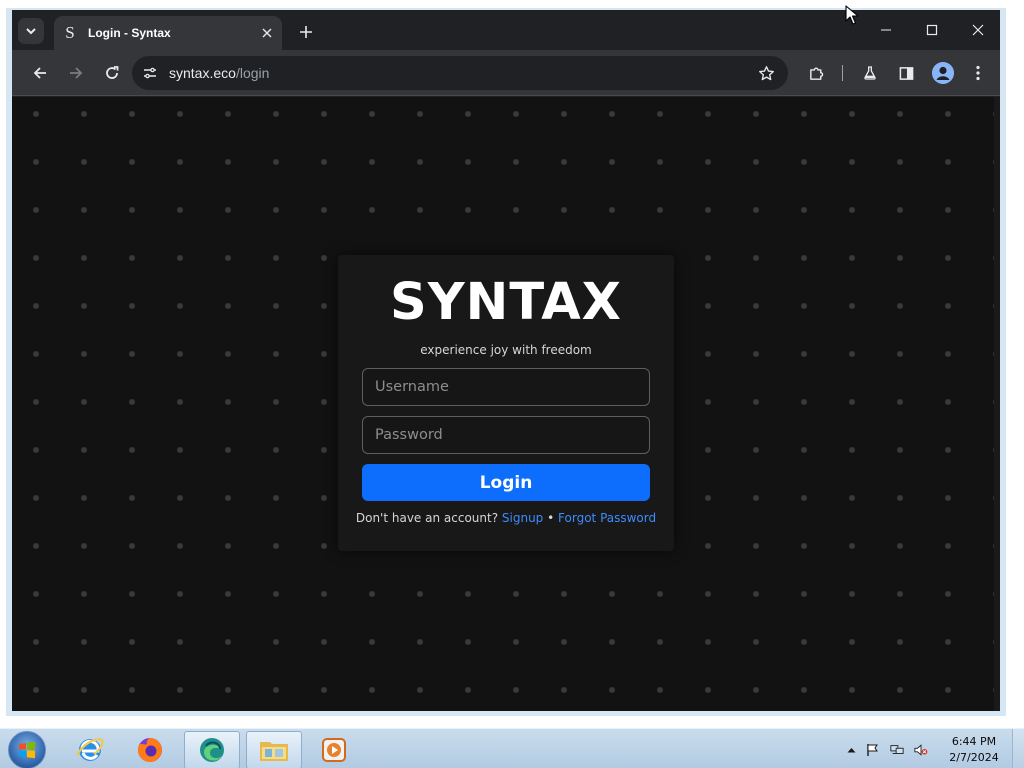 Image resolution: width=1024 pixels, height=768 pixels. What do you see at coordinates (506, 350) in the screenshot?
I see `tagline: experience joy with freedom` at bounding box center [506, 350].